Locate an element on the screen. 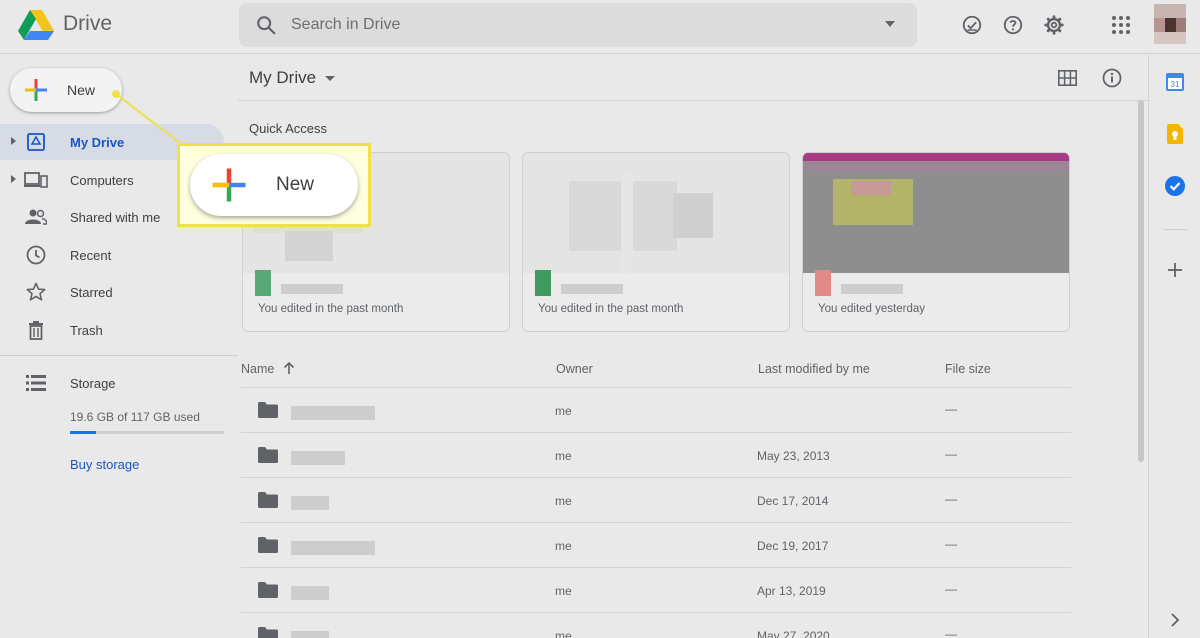 The width and height of the screenshot is (1200, 638). column-header-modified: Last modified by me is located at coordinates (814, 369).